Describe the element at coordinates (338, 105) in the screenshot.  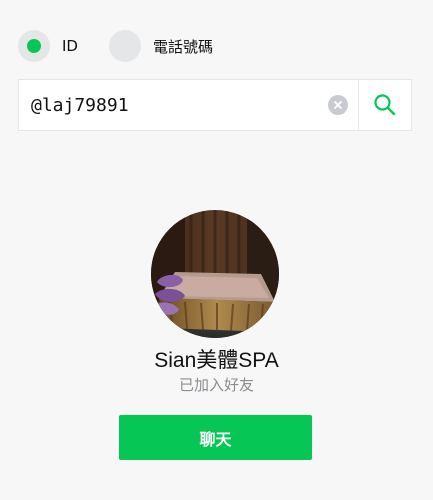
I see `clear-icon` at that location.